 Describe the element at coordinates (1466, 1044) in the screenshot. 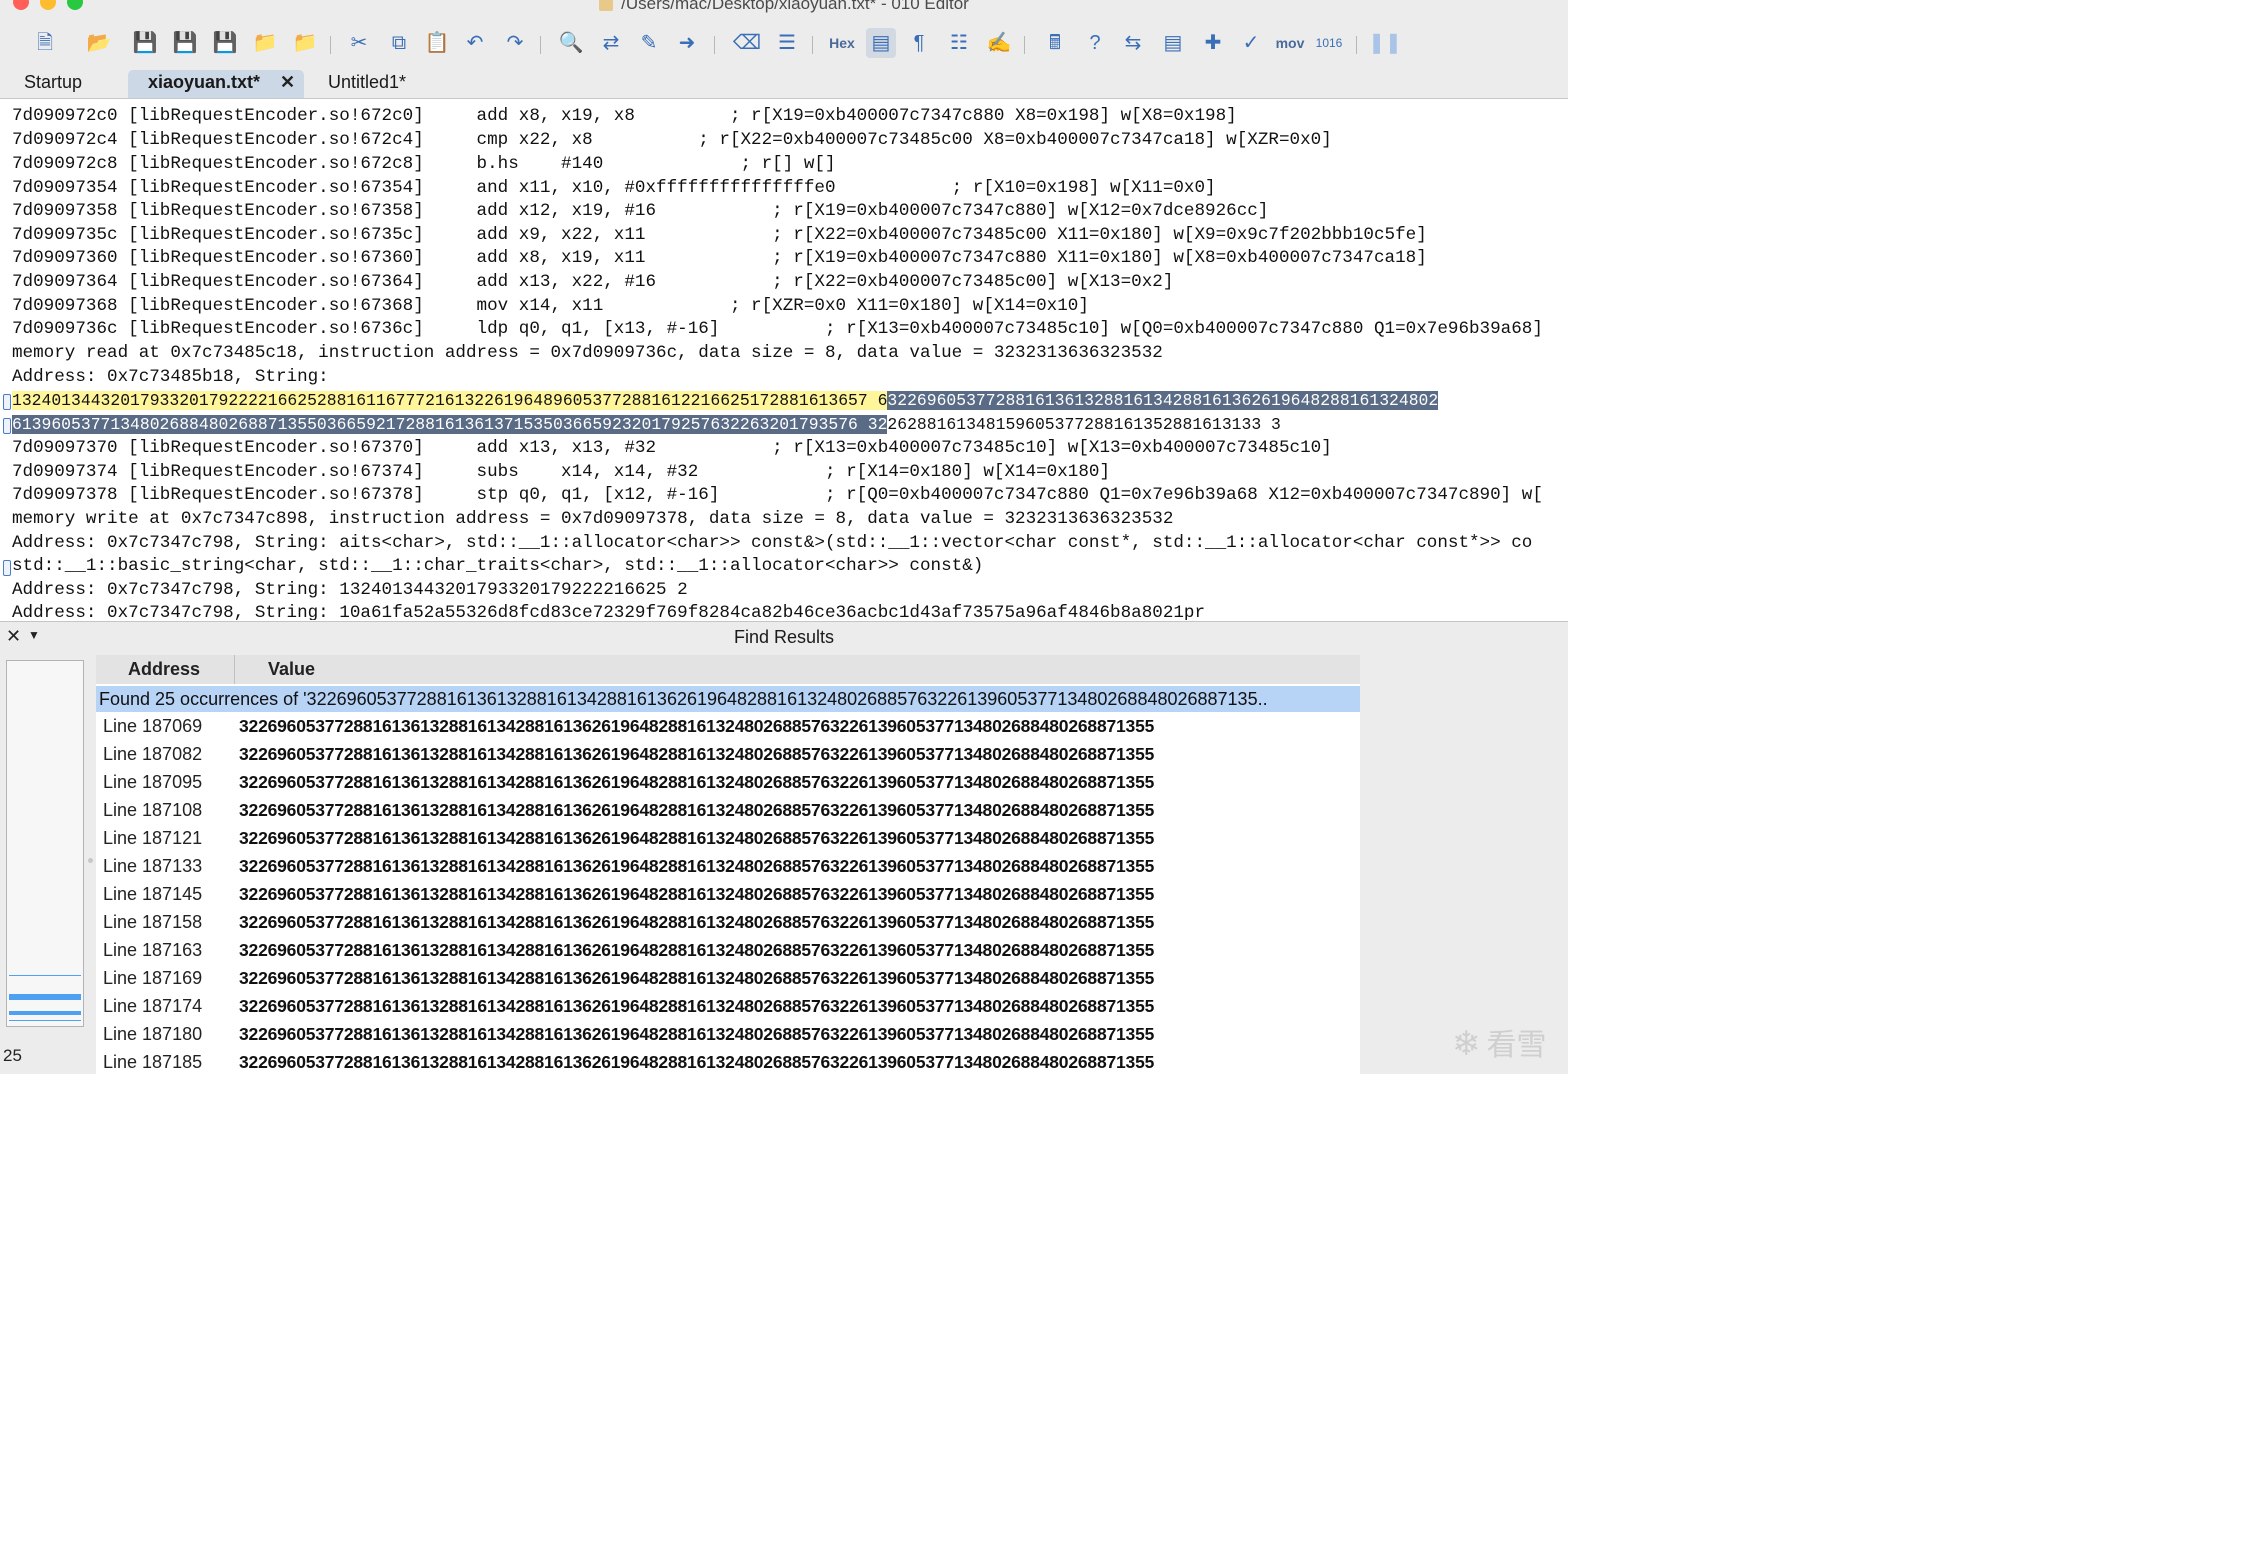

I see `snowflake-icon: ❄` at that location.